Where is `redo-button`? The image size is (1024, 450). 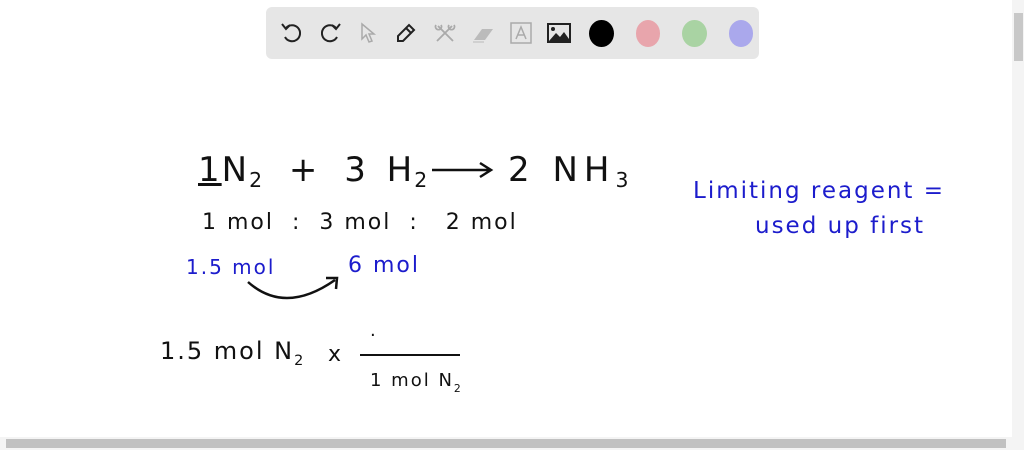 redo-button is located at coordinates (330, 33).